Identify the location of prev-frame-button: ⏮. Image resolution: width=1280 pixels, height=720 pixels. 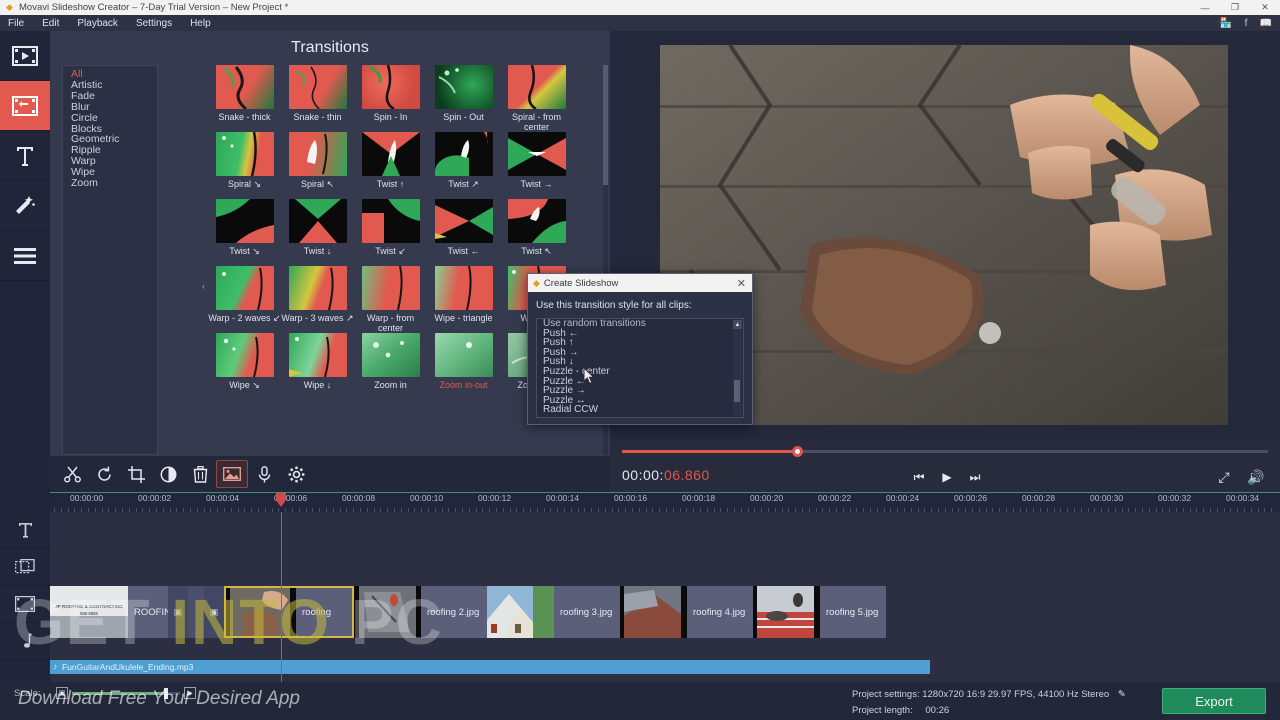
(919, 477).